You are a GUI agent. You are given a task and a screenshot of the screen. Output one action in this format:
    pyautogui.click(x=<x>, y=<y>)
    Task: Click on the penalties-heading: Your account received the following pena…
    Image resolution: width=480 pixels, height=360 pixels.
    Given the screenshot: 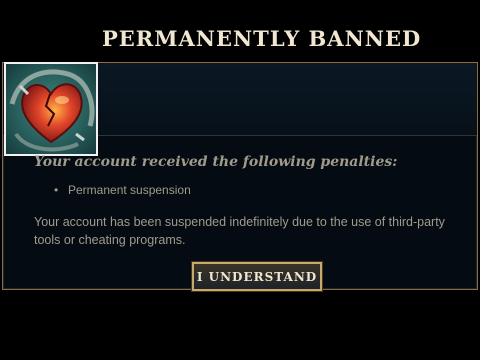 What is the action you would take?
    pyautogui.click(x=216, y=162)
    